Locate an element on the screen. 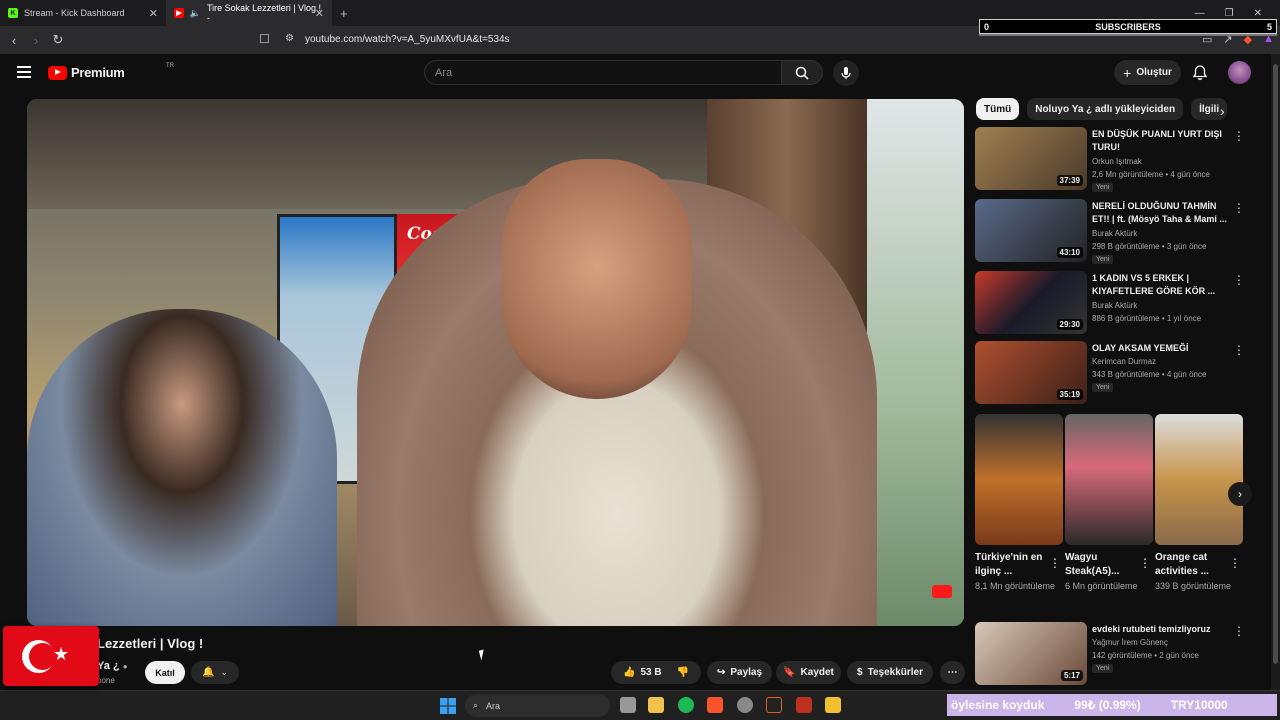  thanks-button: $ Teşekkürler is located at coordinates (890, 672).